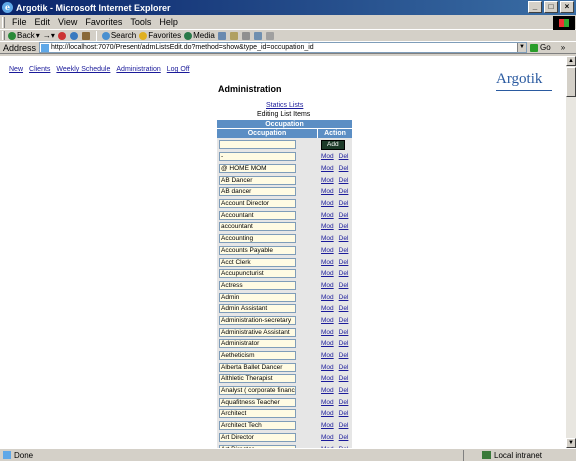 This screenshot has width=576, height=461. I want to click on address-dropdown-icon: ▼, so click(522, 47).